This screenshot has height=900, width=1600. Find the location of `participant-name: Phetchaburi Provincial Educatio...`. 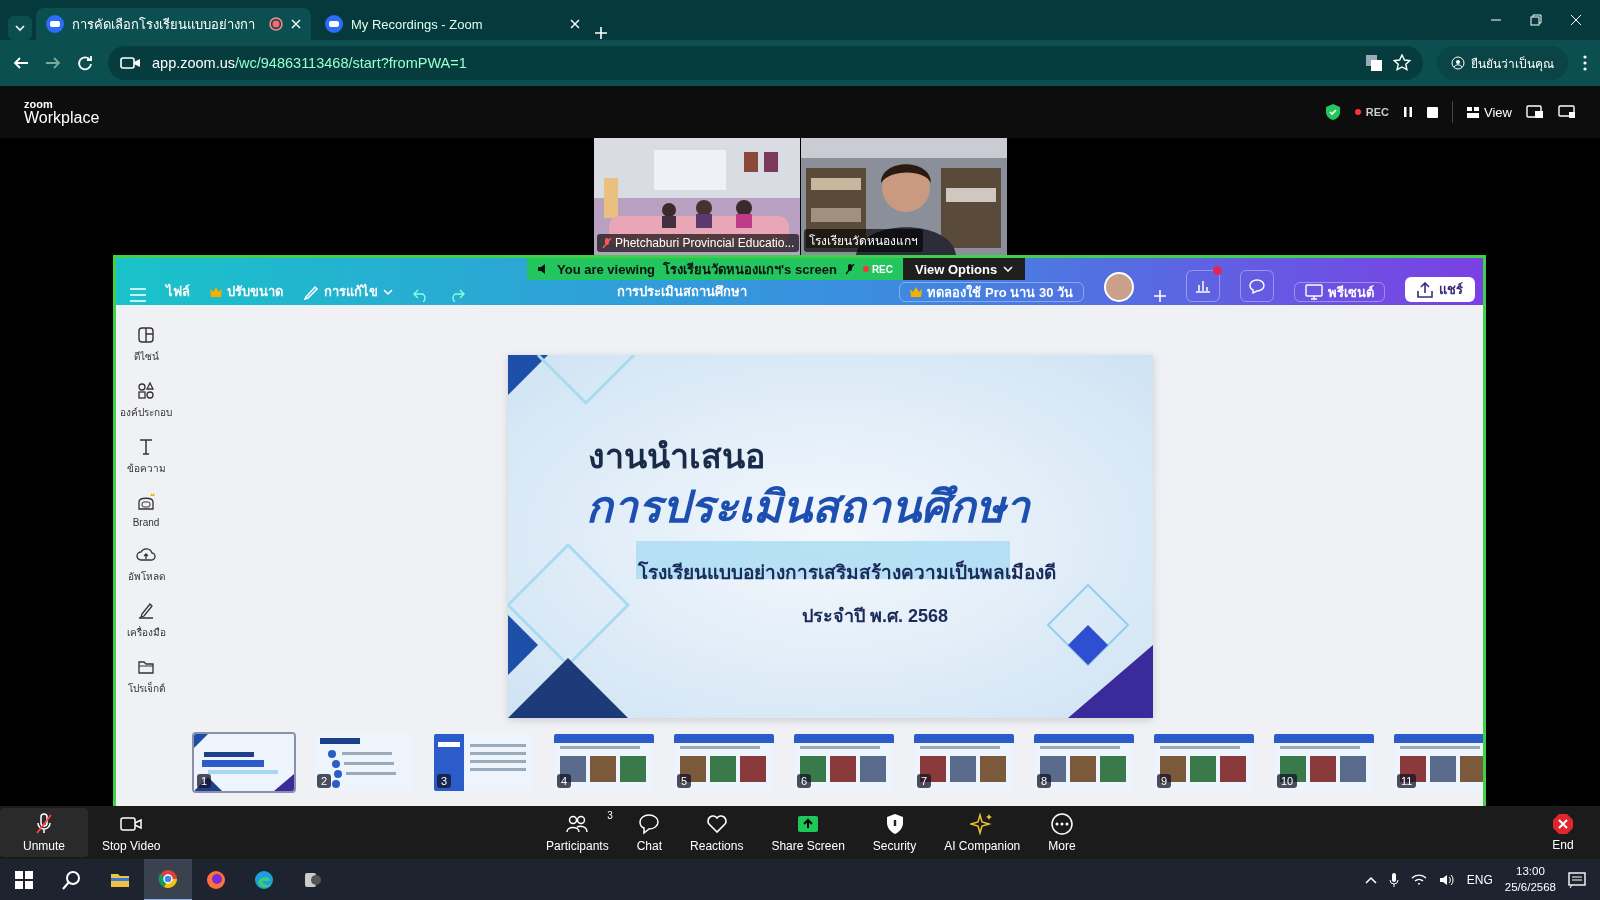

participant-name: Phetchaburi Provincial Educatio... is located at coordinates (698, 243).